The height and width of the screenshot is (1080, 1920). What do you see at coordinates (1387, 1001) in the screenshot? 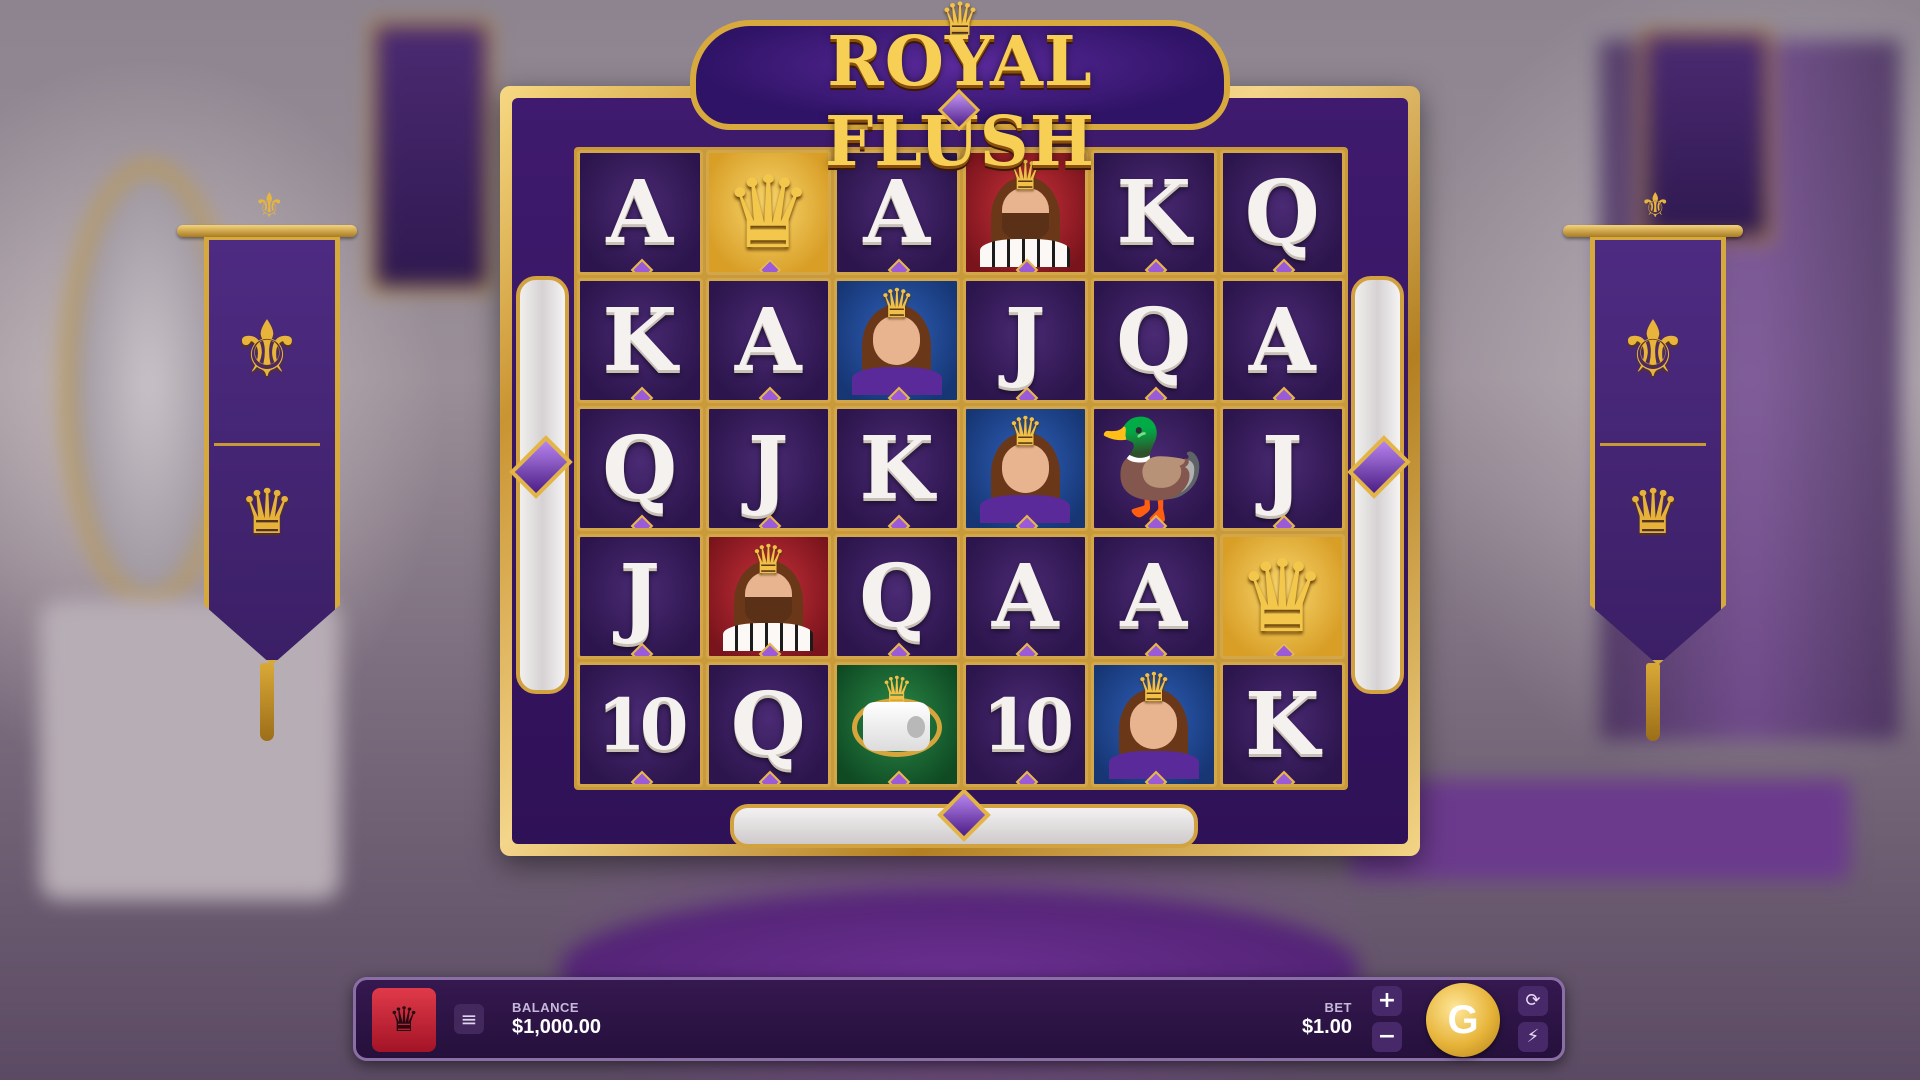
I see `bet-increase-button: +` at bounding box center [1387, 1001].